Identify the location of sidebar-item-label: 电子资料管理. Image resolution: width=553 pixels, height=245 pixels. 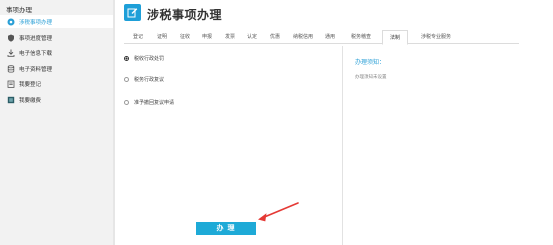
(36, 69).